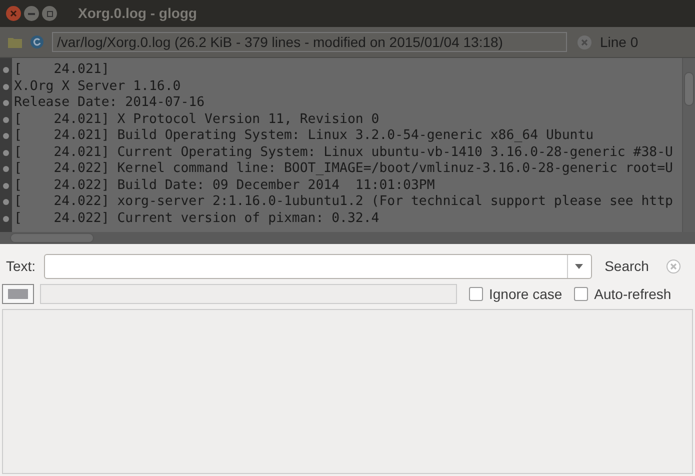 The image size is (695, 476). Describe the element at coordinates (347, 238) in the screenshot. I see `horizontal-scrollbar` at that location.